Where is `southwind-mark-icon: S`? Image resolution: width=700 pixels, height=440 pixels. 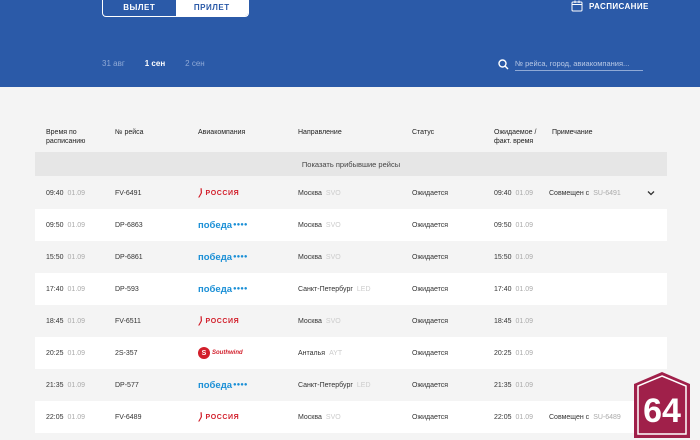 southwind-mark-icon: S is located at coordinates (204, 353).